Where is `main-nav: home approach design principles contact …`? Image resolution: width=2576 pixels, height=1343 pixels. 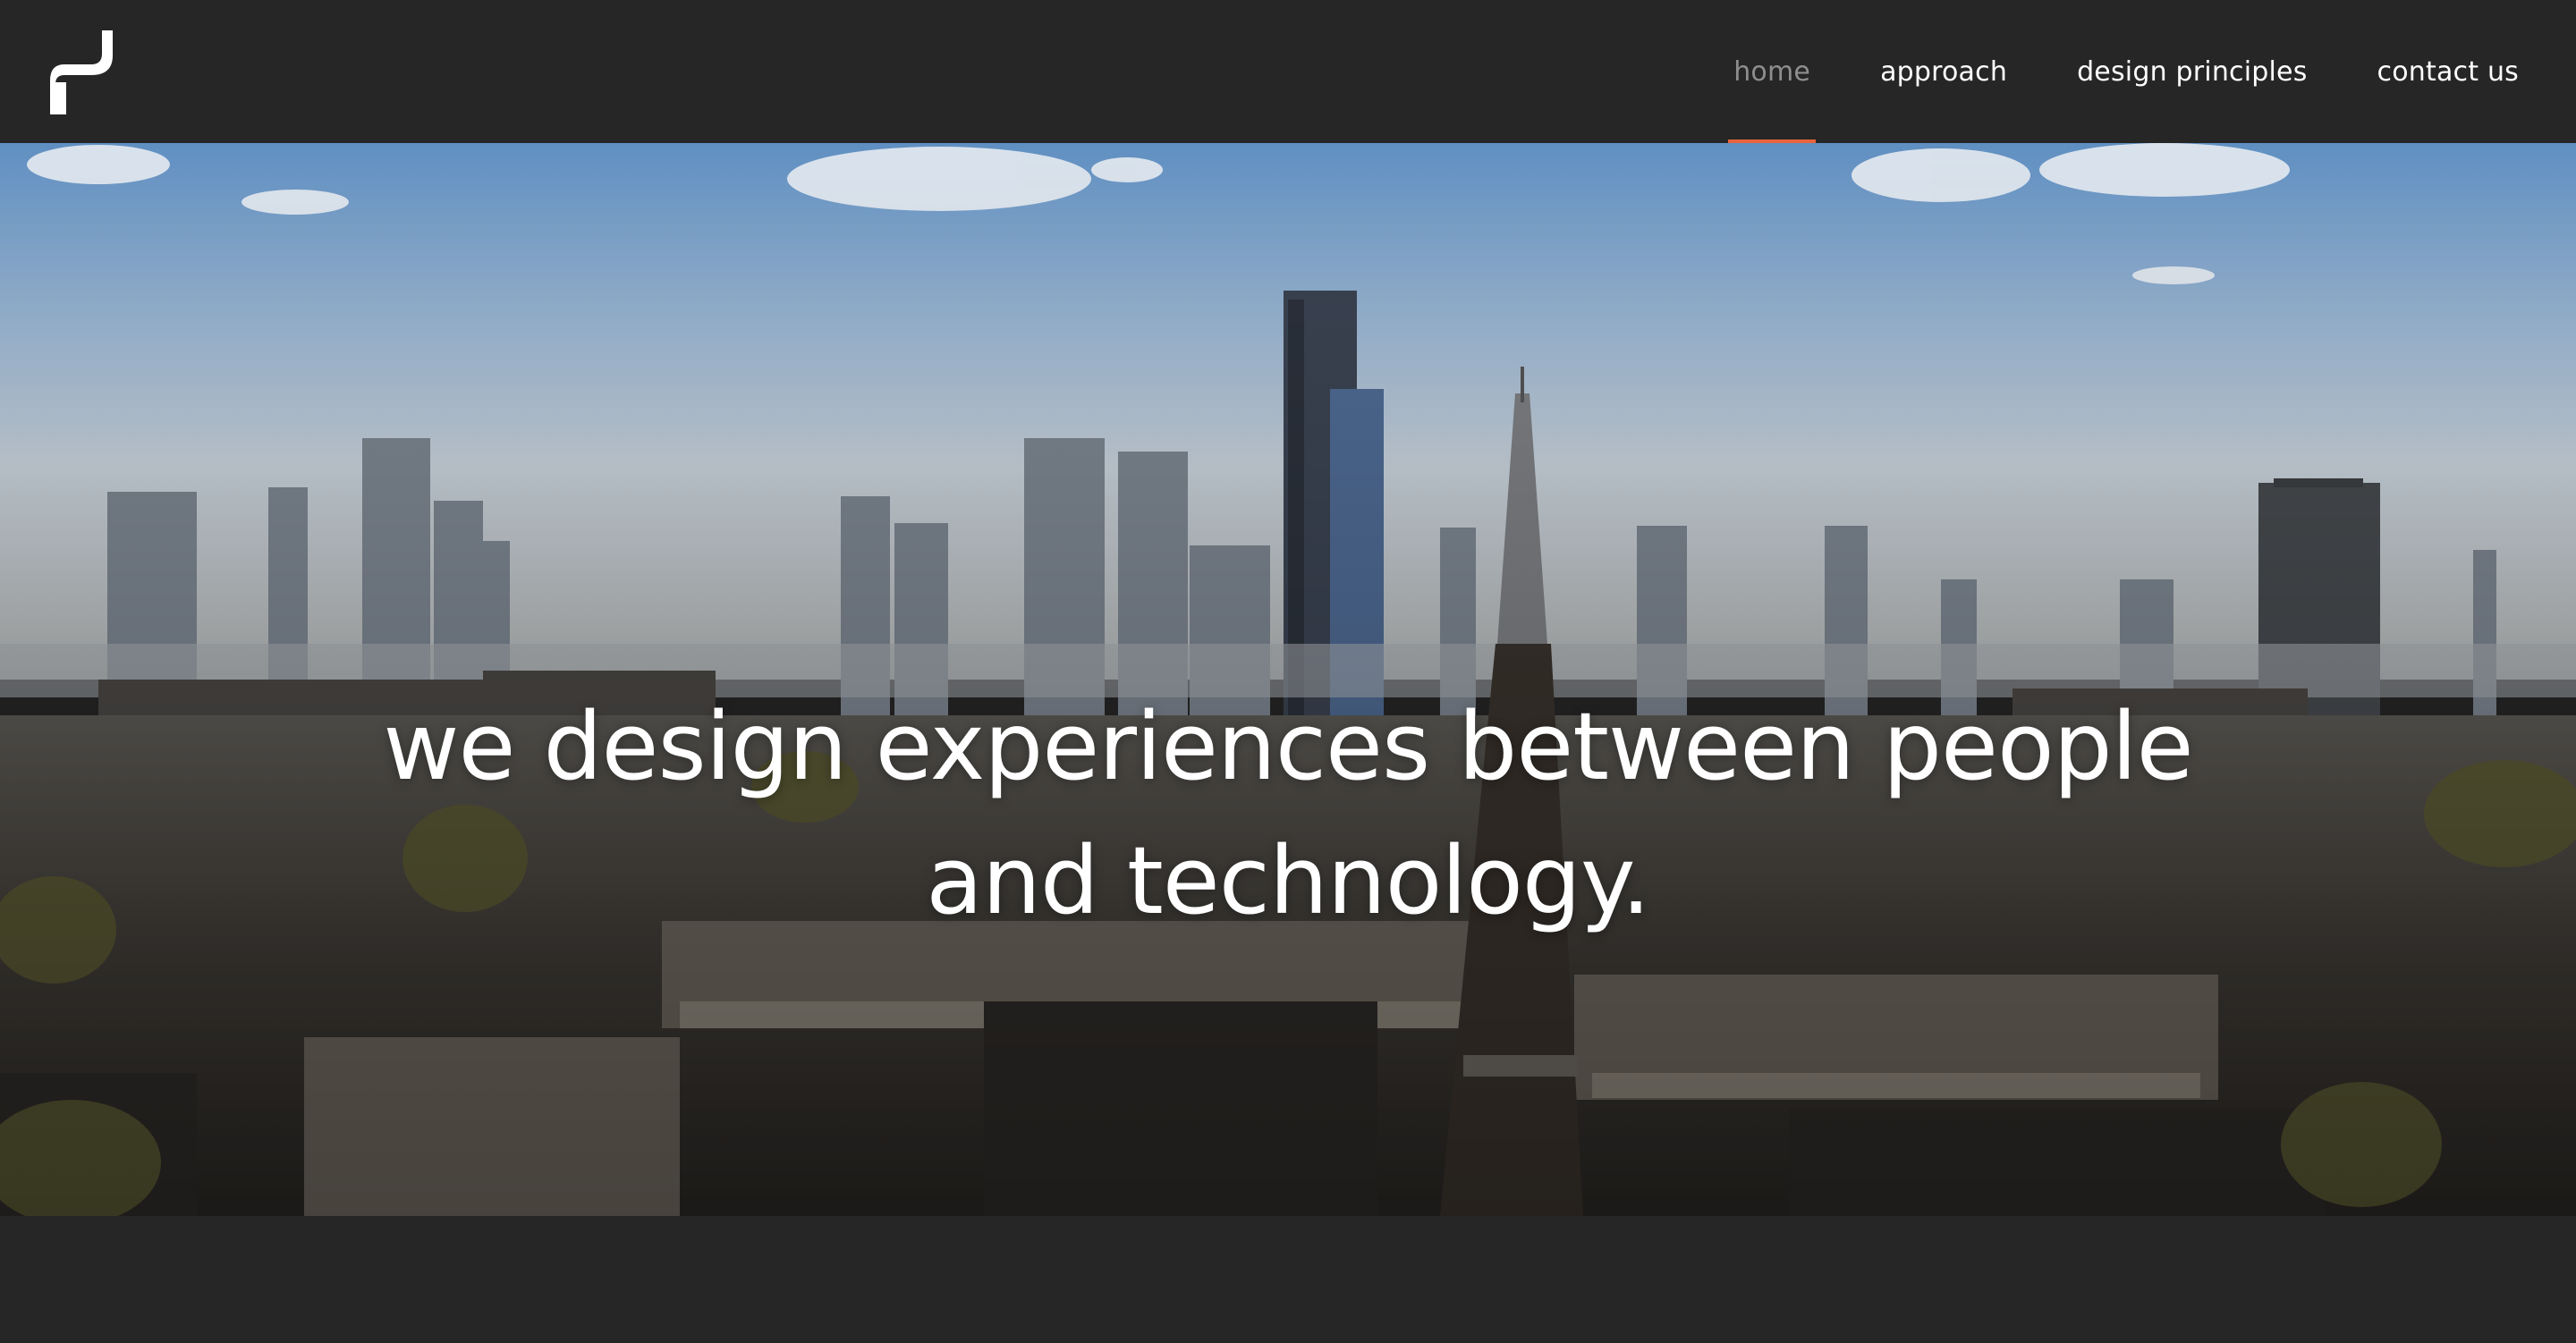 main-nav: home approach design principles contact … is located at coordinates (2123, 71).